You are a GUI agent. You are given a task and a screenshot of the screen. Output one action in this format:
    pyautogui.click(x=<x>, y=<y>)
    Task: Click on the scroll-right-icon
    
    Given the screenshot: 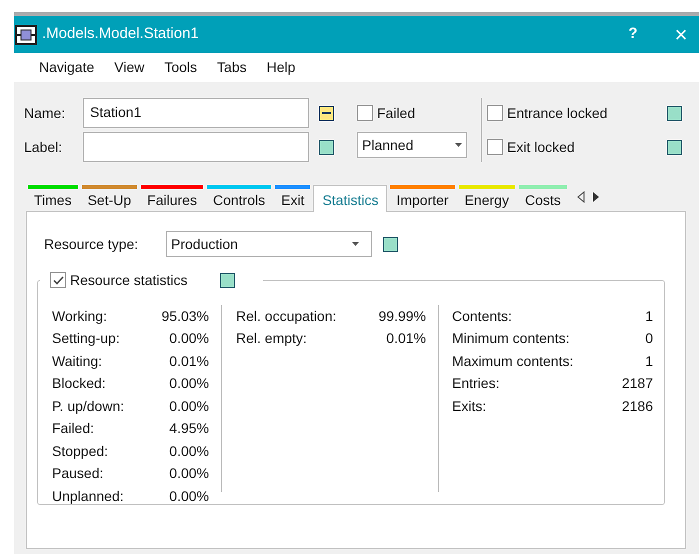 What is the action you would take?
    pyautogui.click(x=596, y=197)
    